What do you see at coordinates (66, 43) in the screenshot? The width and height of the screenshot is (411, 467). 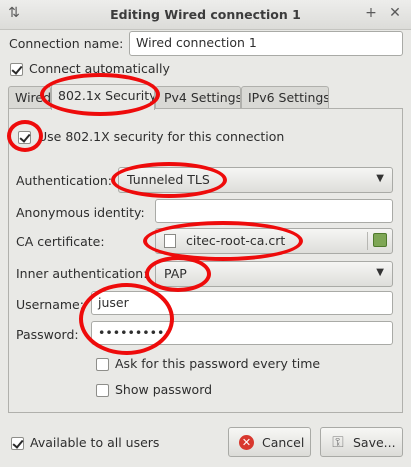 I see `connection-name-label: Connection name:` at bounding box center [66, 43].